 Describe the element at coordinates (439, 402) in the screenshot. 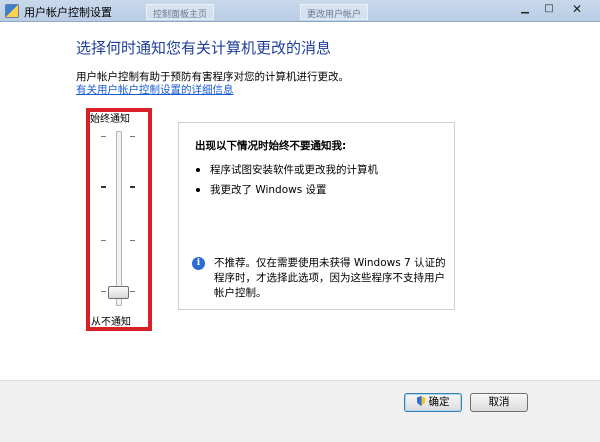

I see `ok-button-label: 确定` at that location.